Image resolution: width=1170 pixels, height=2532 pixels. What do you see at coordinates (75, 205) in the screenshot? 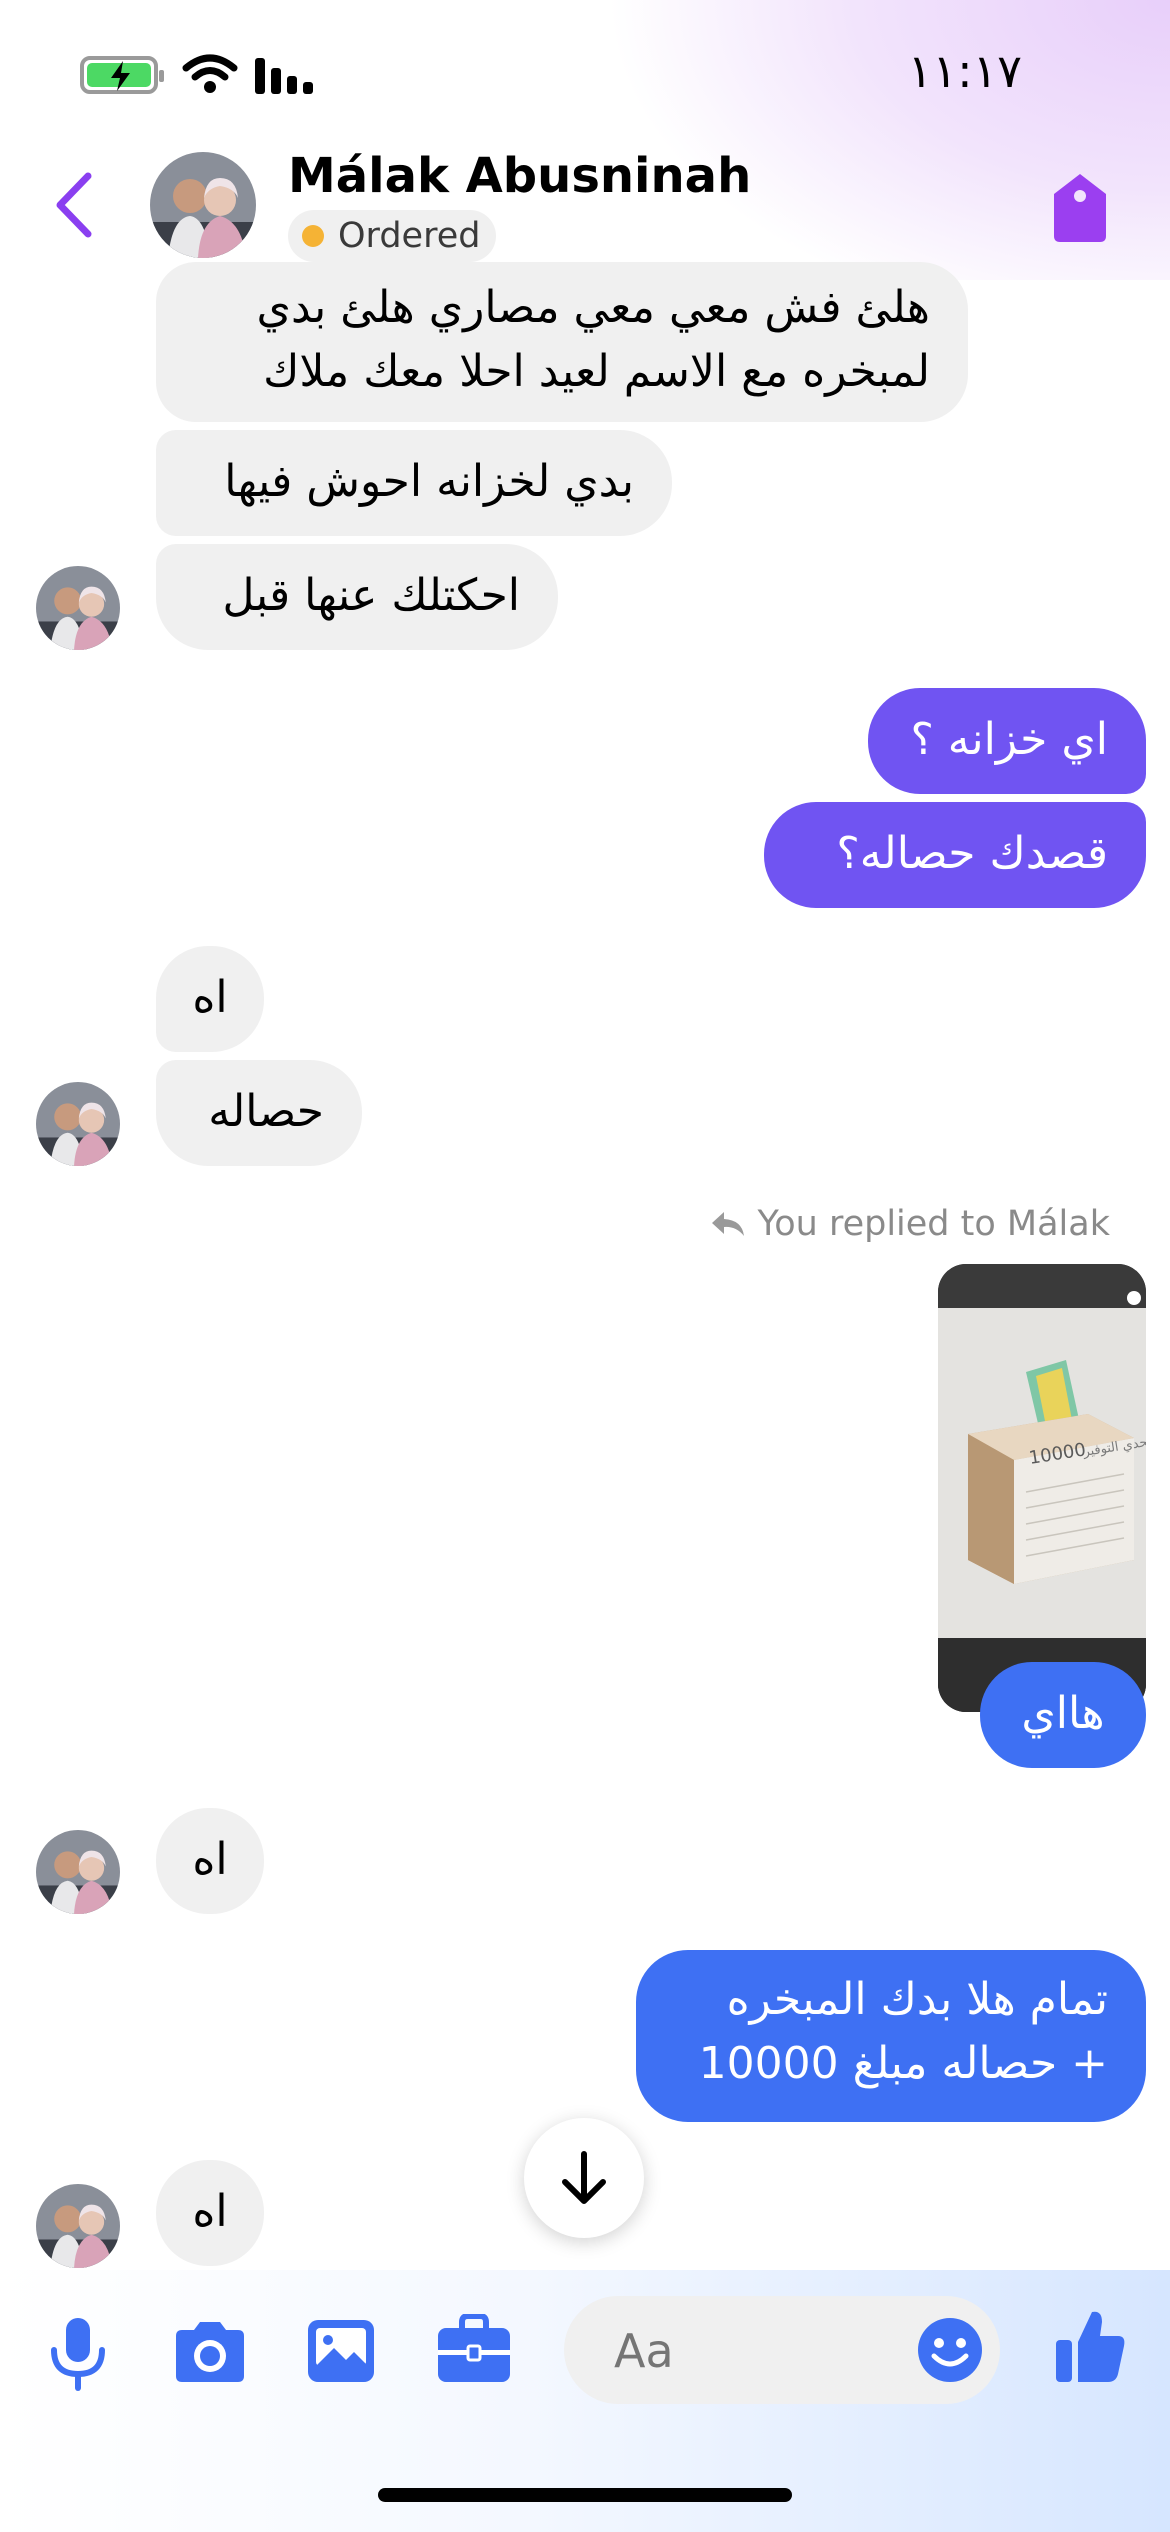
I see `back-chevron-icon` at bounding box center [75, 205].